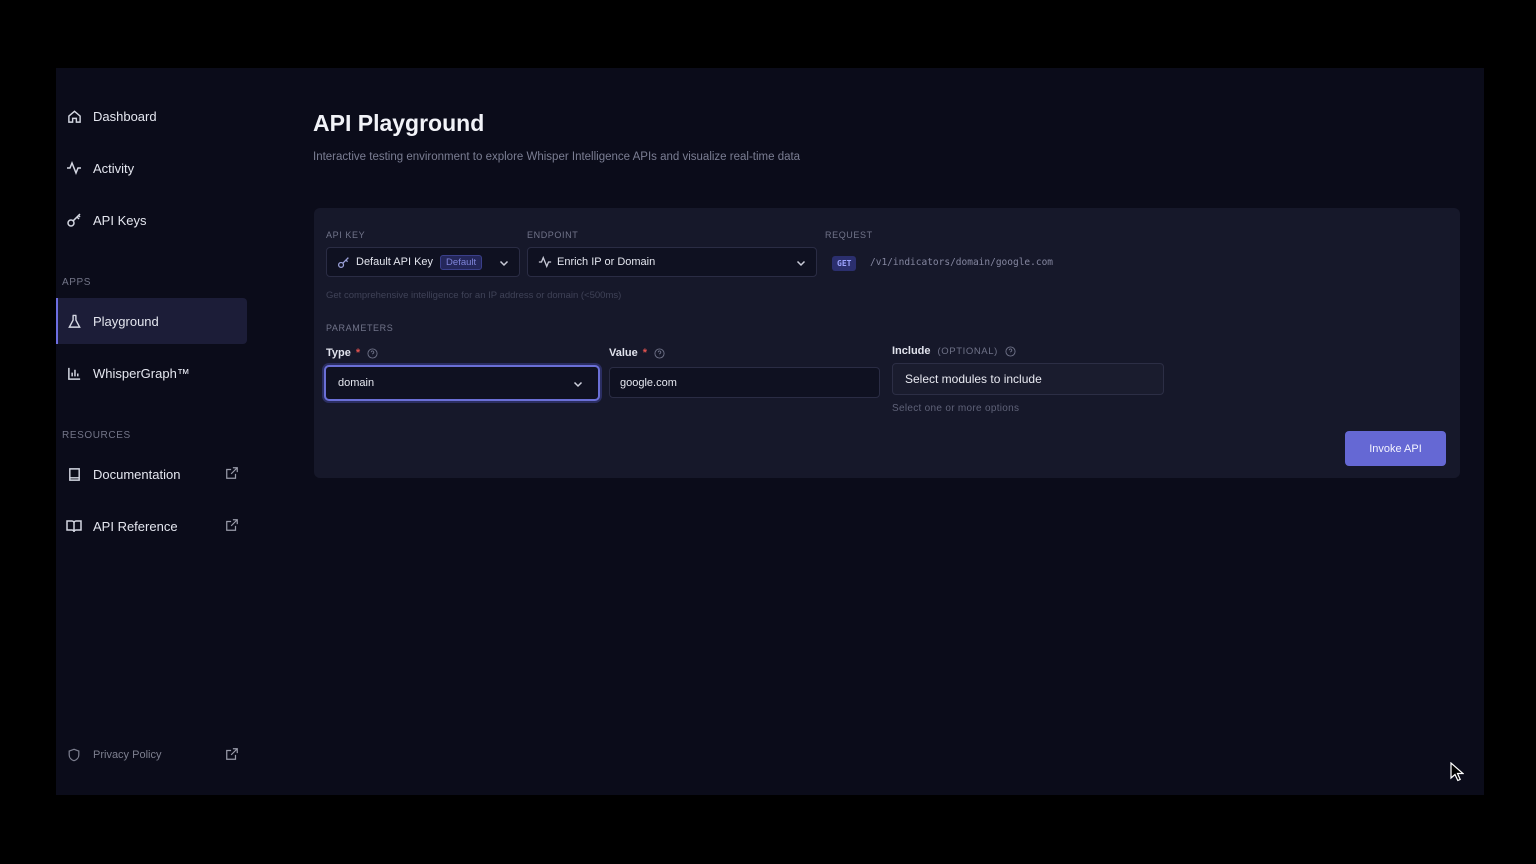 This screenshot has width=1536, height=864. What do you see at coordinates (74, 474) in the screenshot?
I see `book-icon` at bounding box center [74, 474].